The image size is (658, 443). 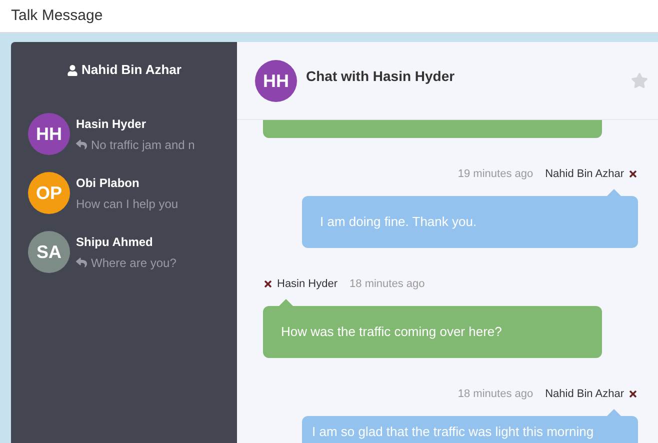 What do you see at coordinates (115, 242) in the screenshot?
I see `contact-name: Shipu Ahmed` at bounding box center [115, 242].